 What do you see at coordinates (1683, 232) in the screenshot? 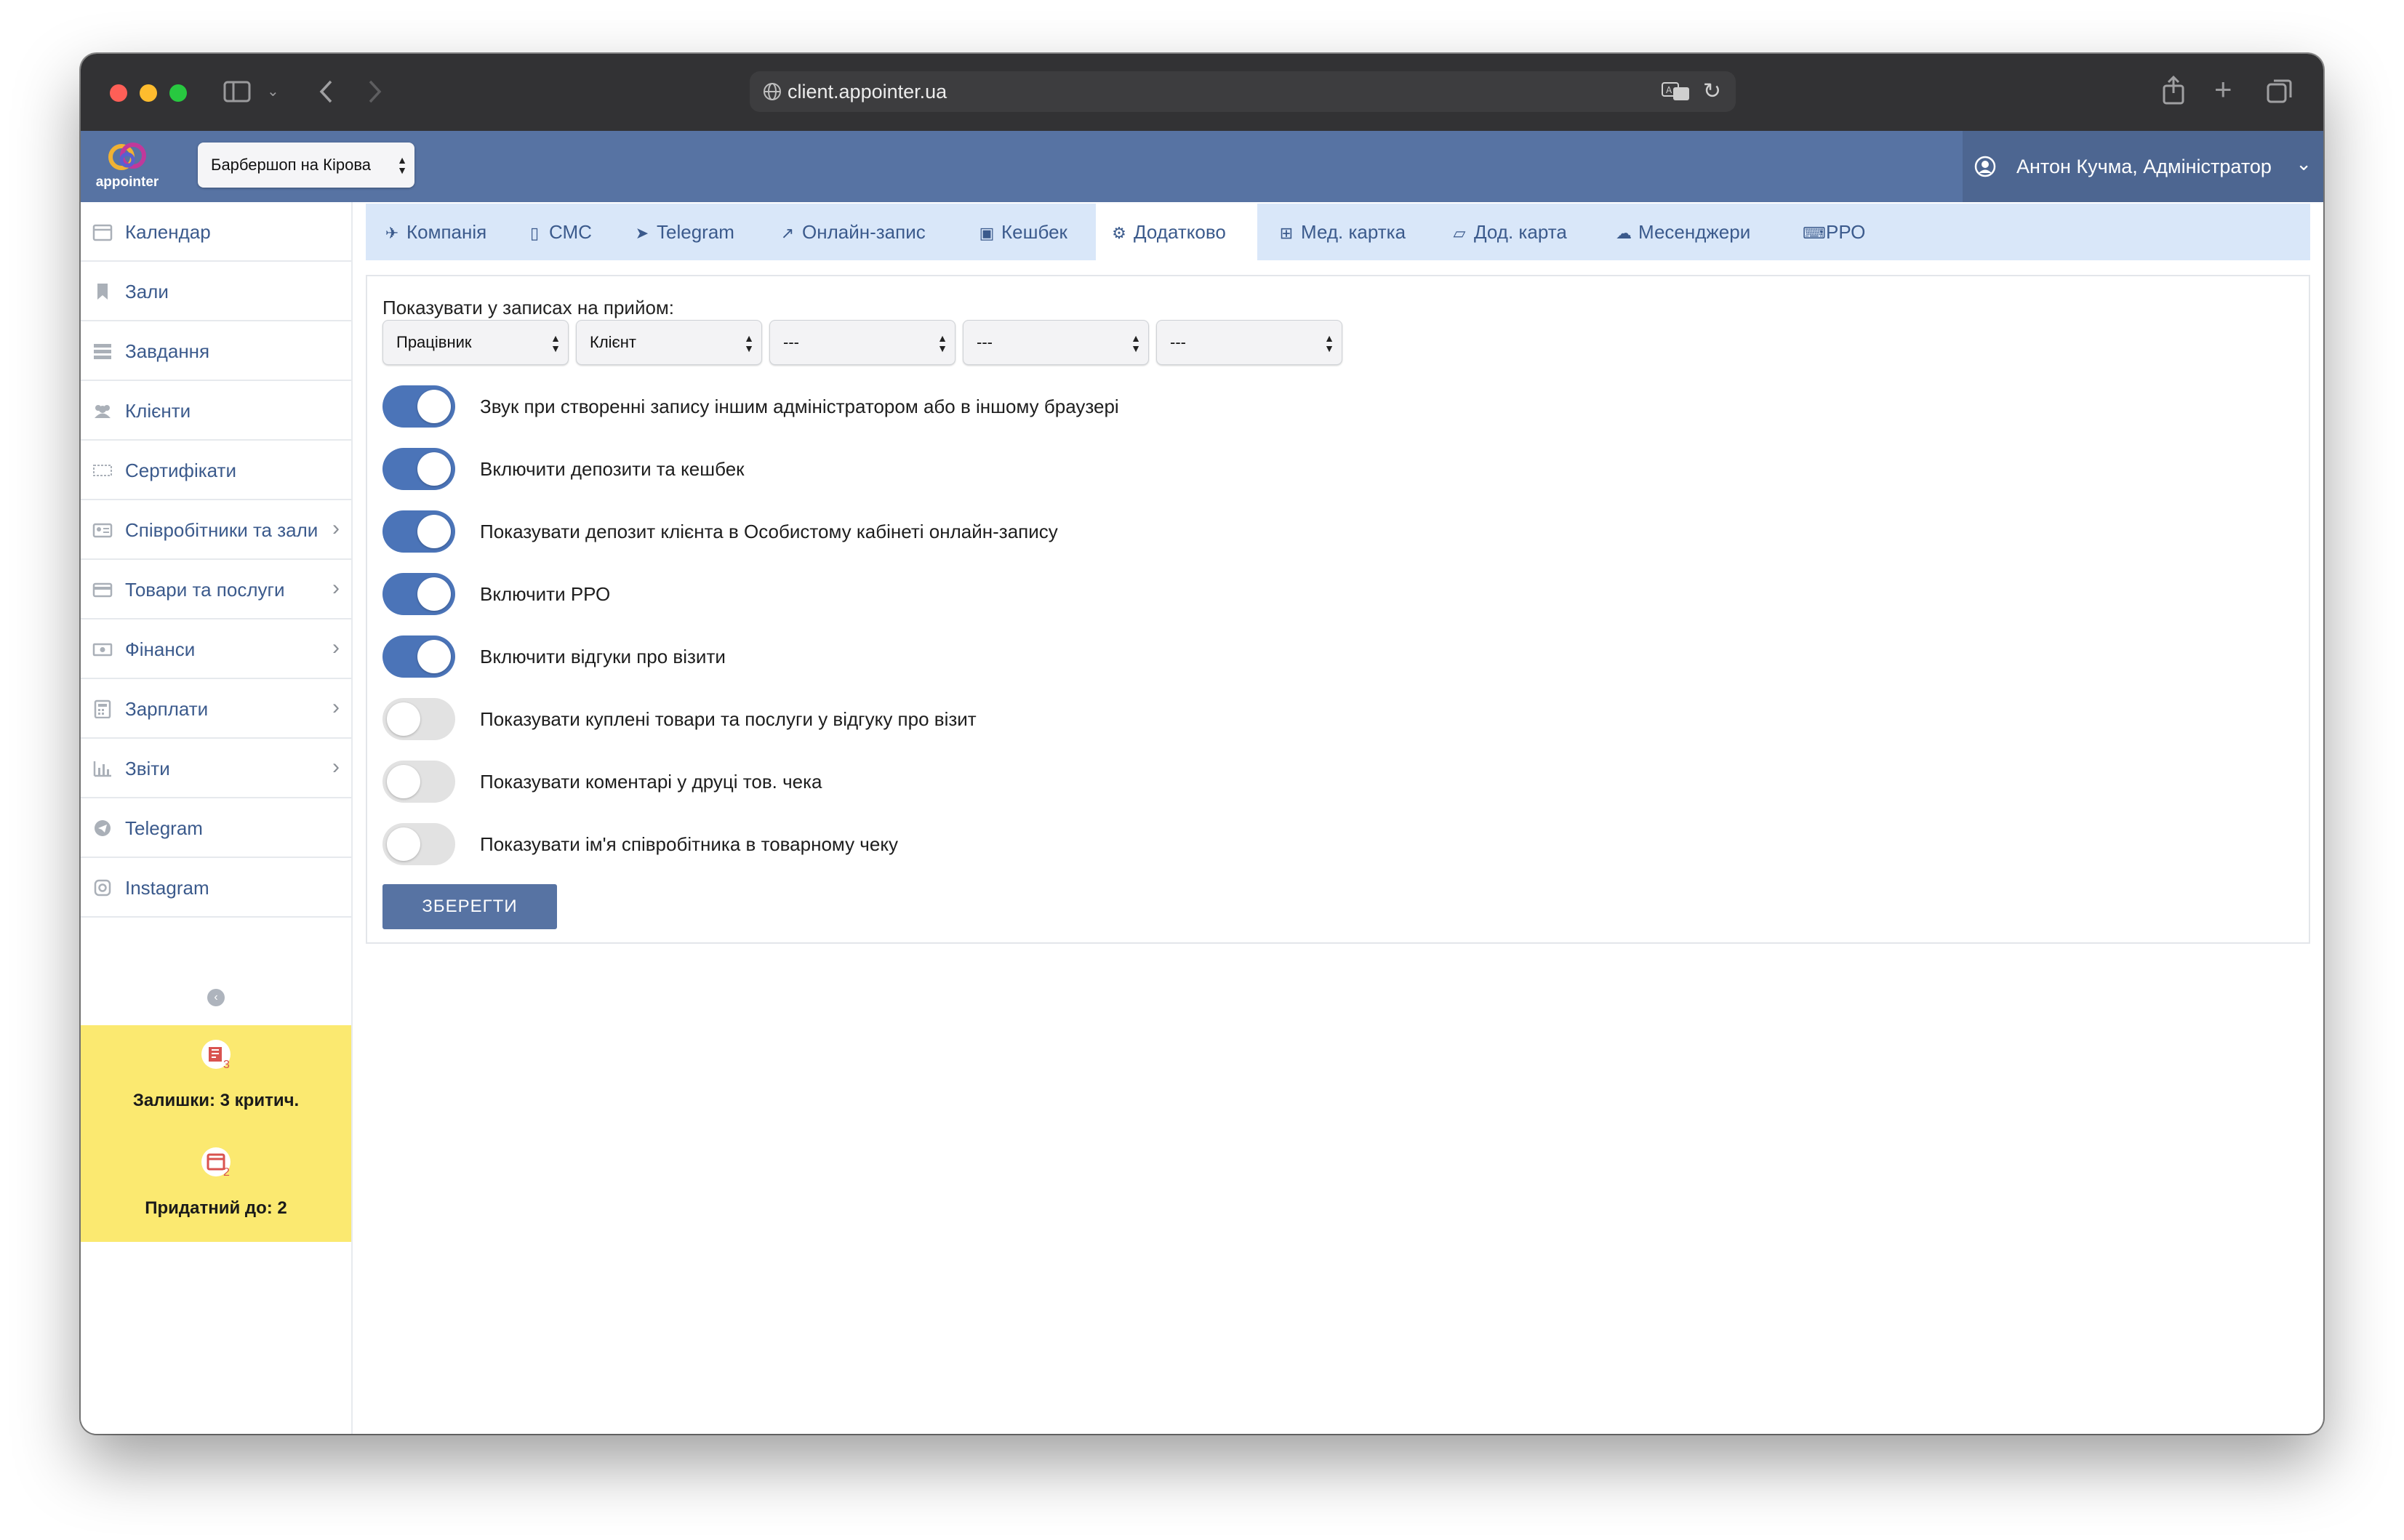
I see `tab-messengers: ☁ Месенджери` at bounding box center [1683, 232].